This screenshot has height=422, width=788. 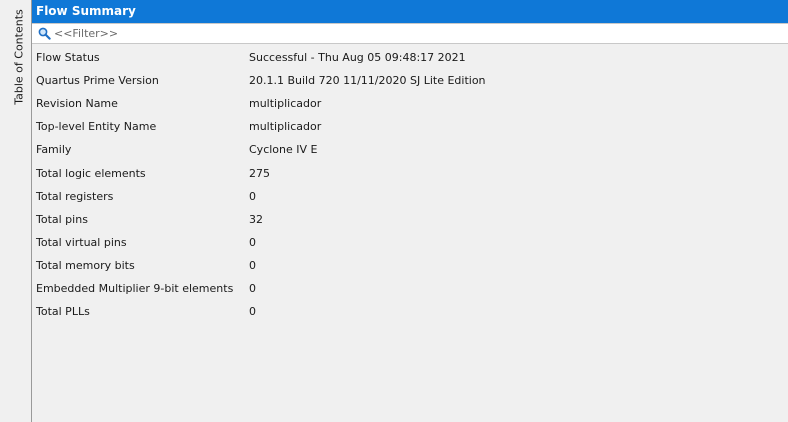 I want to click on table-row: Embedded Multiplier 9-bit elements 0, so click(x=410, y=288).